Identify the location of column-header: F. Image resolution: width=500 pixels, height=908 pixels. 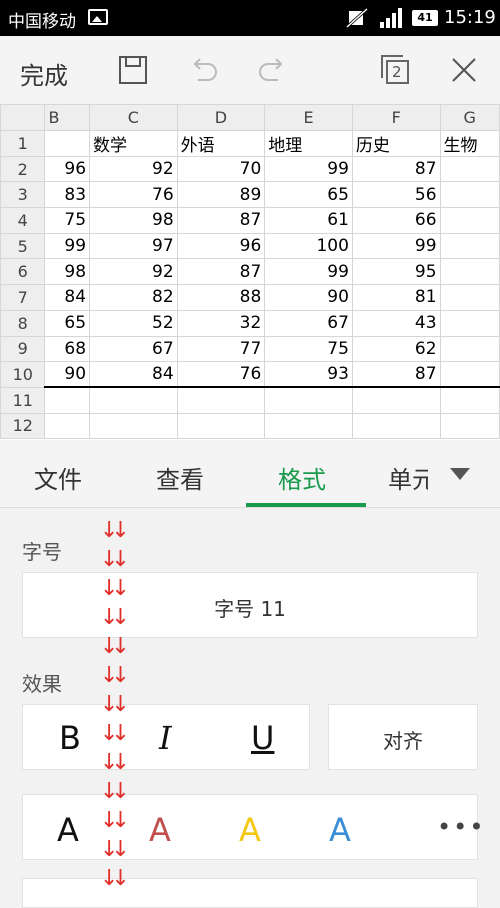
(396, 117).